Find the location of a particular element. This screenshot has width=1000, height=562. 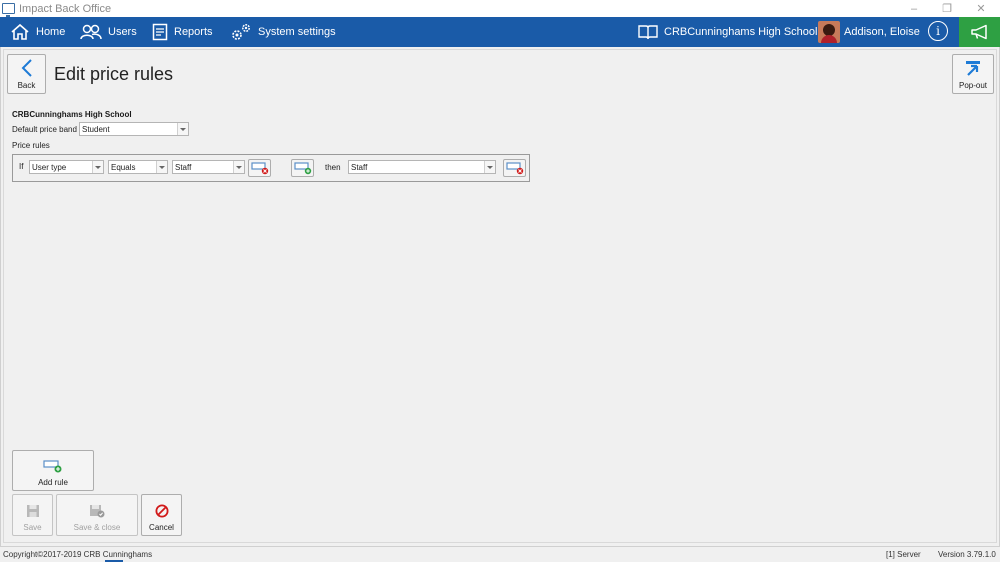

popout-button: Pop-out is located at coordinates (973, 74).